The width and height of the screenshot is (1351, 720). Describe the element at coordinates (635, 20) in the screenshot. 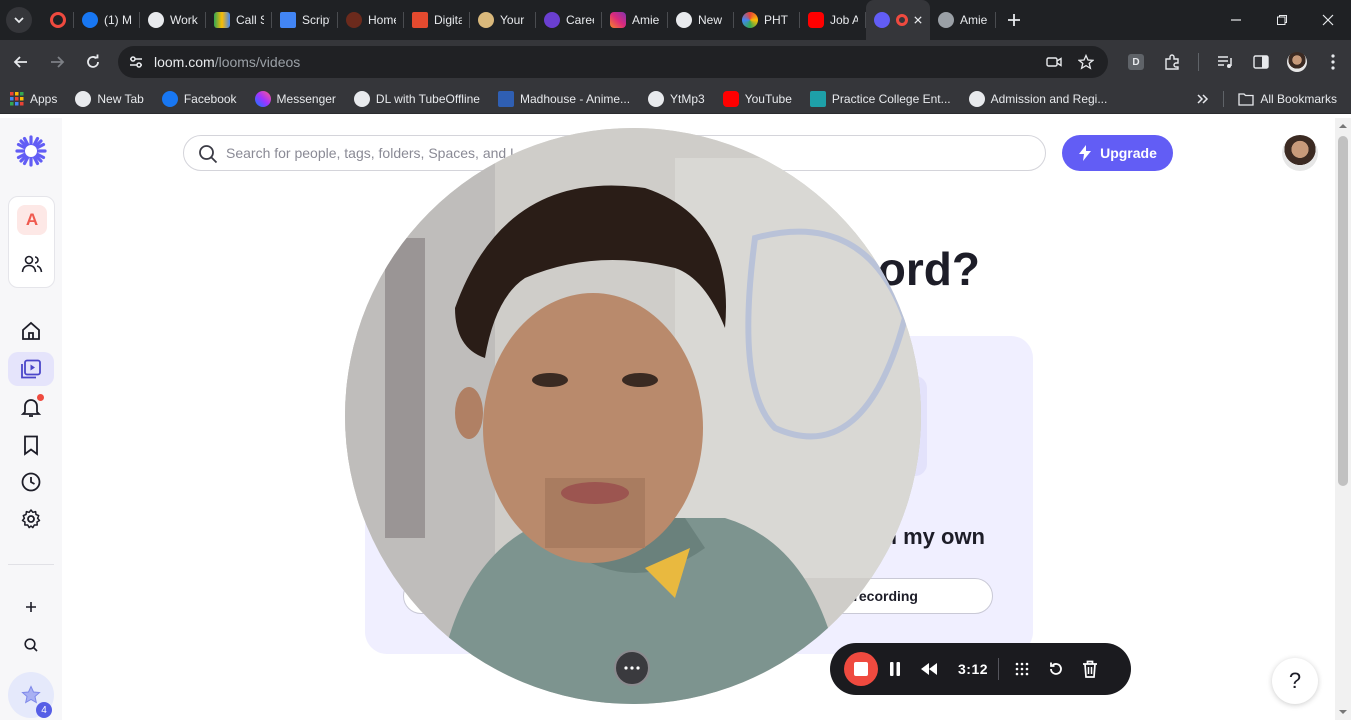

I see `tab-instagram: Amie` at that location.